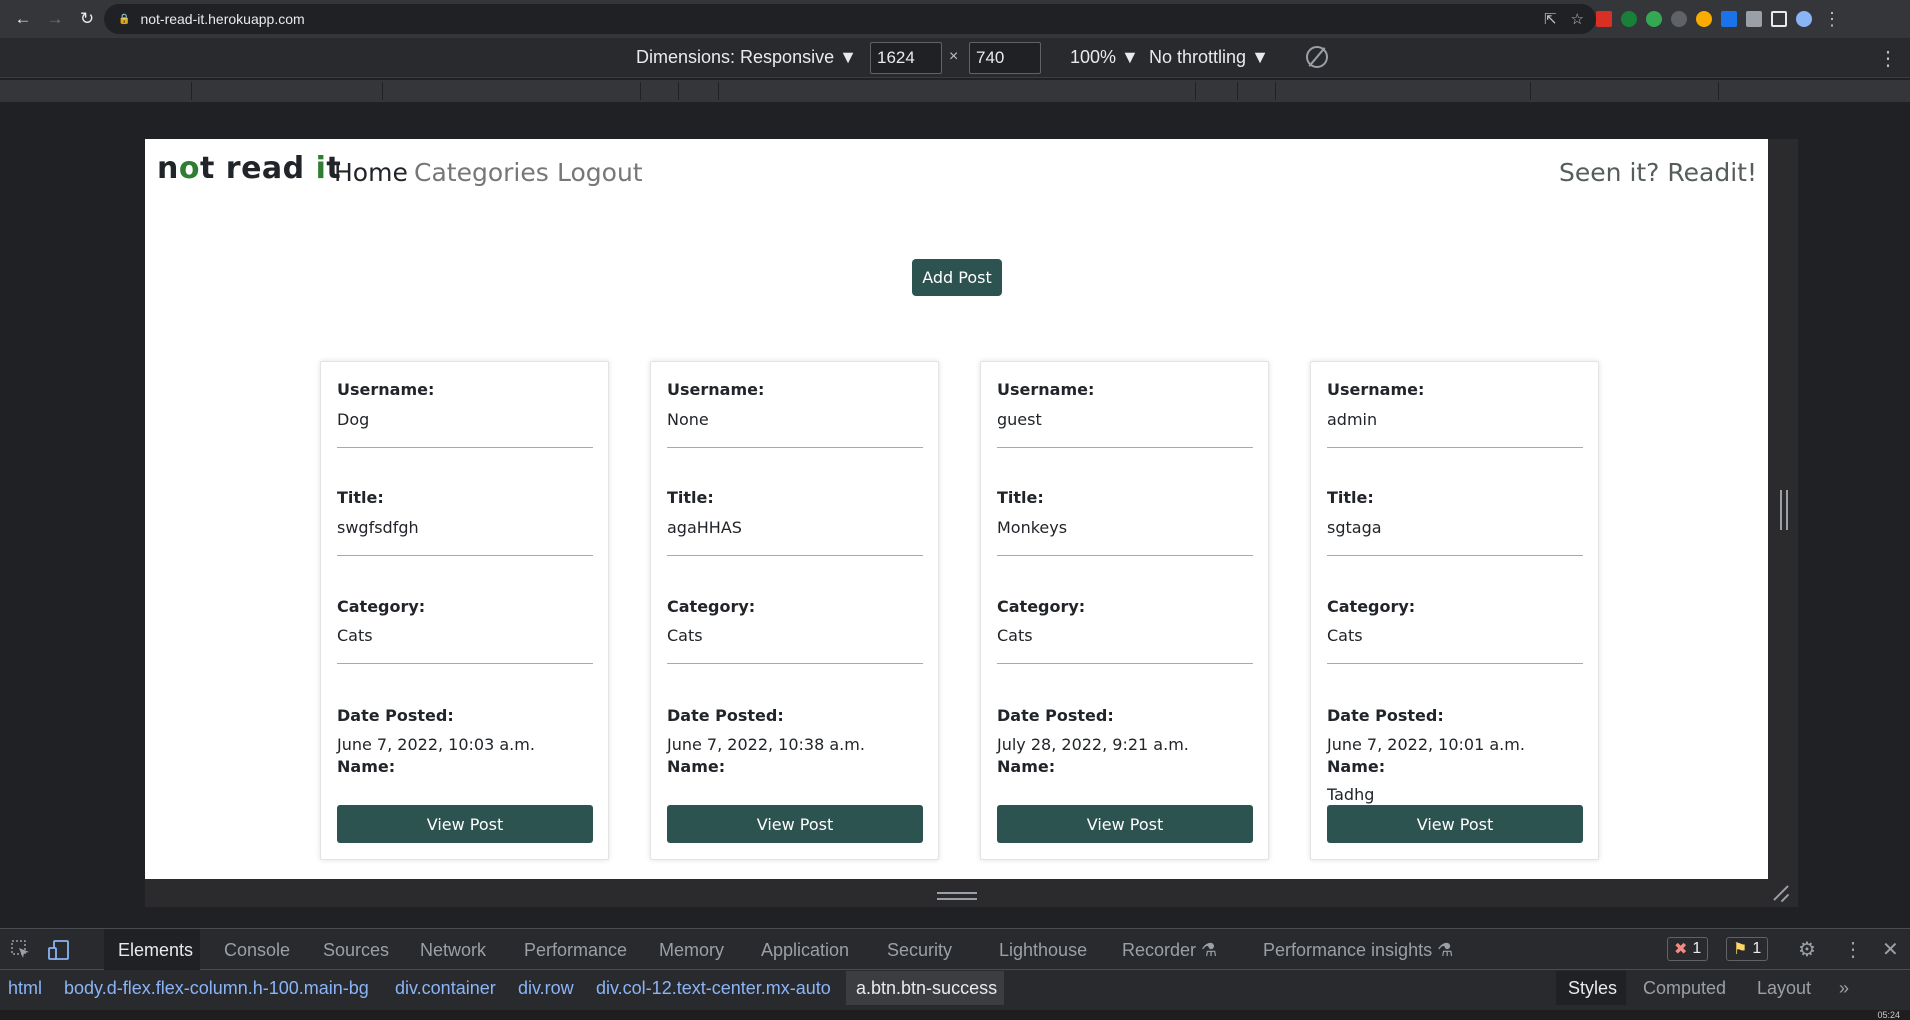 The height and width of the screenshot is (1020, 1910). I want to click on device-toggle-icon, so click(59, 950).